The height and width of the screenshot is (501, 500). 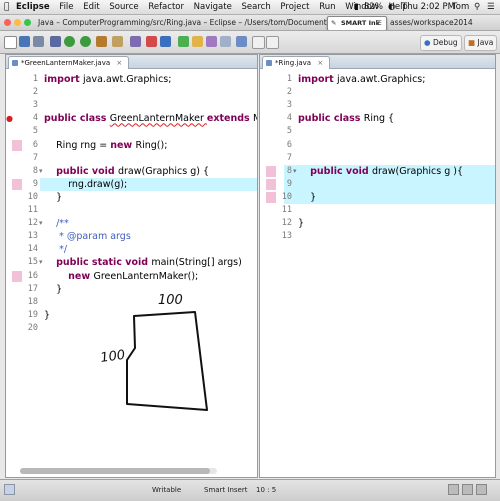 I want to click on ink-label-left: 100, so click(x=112, y=357).